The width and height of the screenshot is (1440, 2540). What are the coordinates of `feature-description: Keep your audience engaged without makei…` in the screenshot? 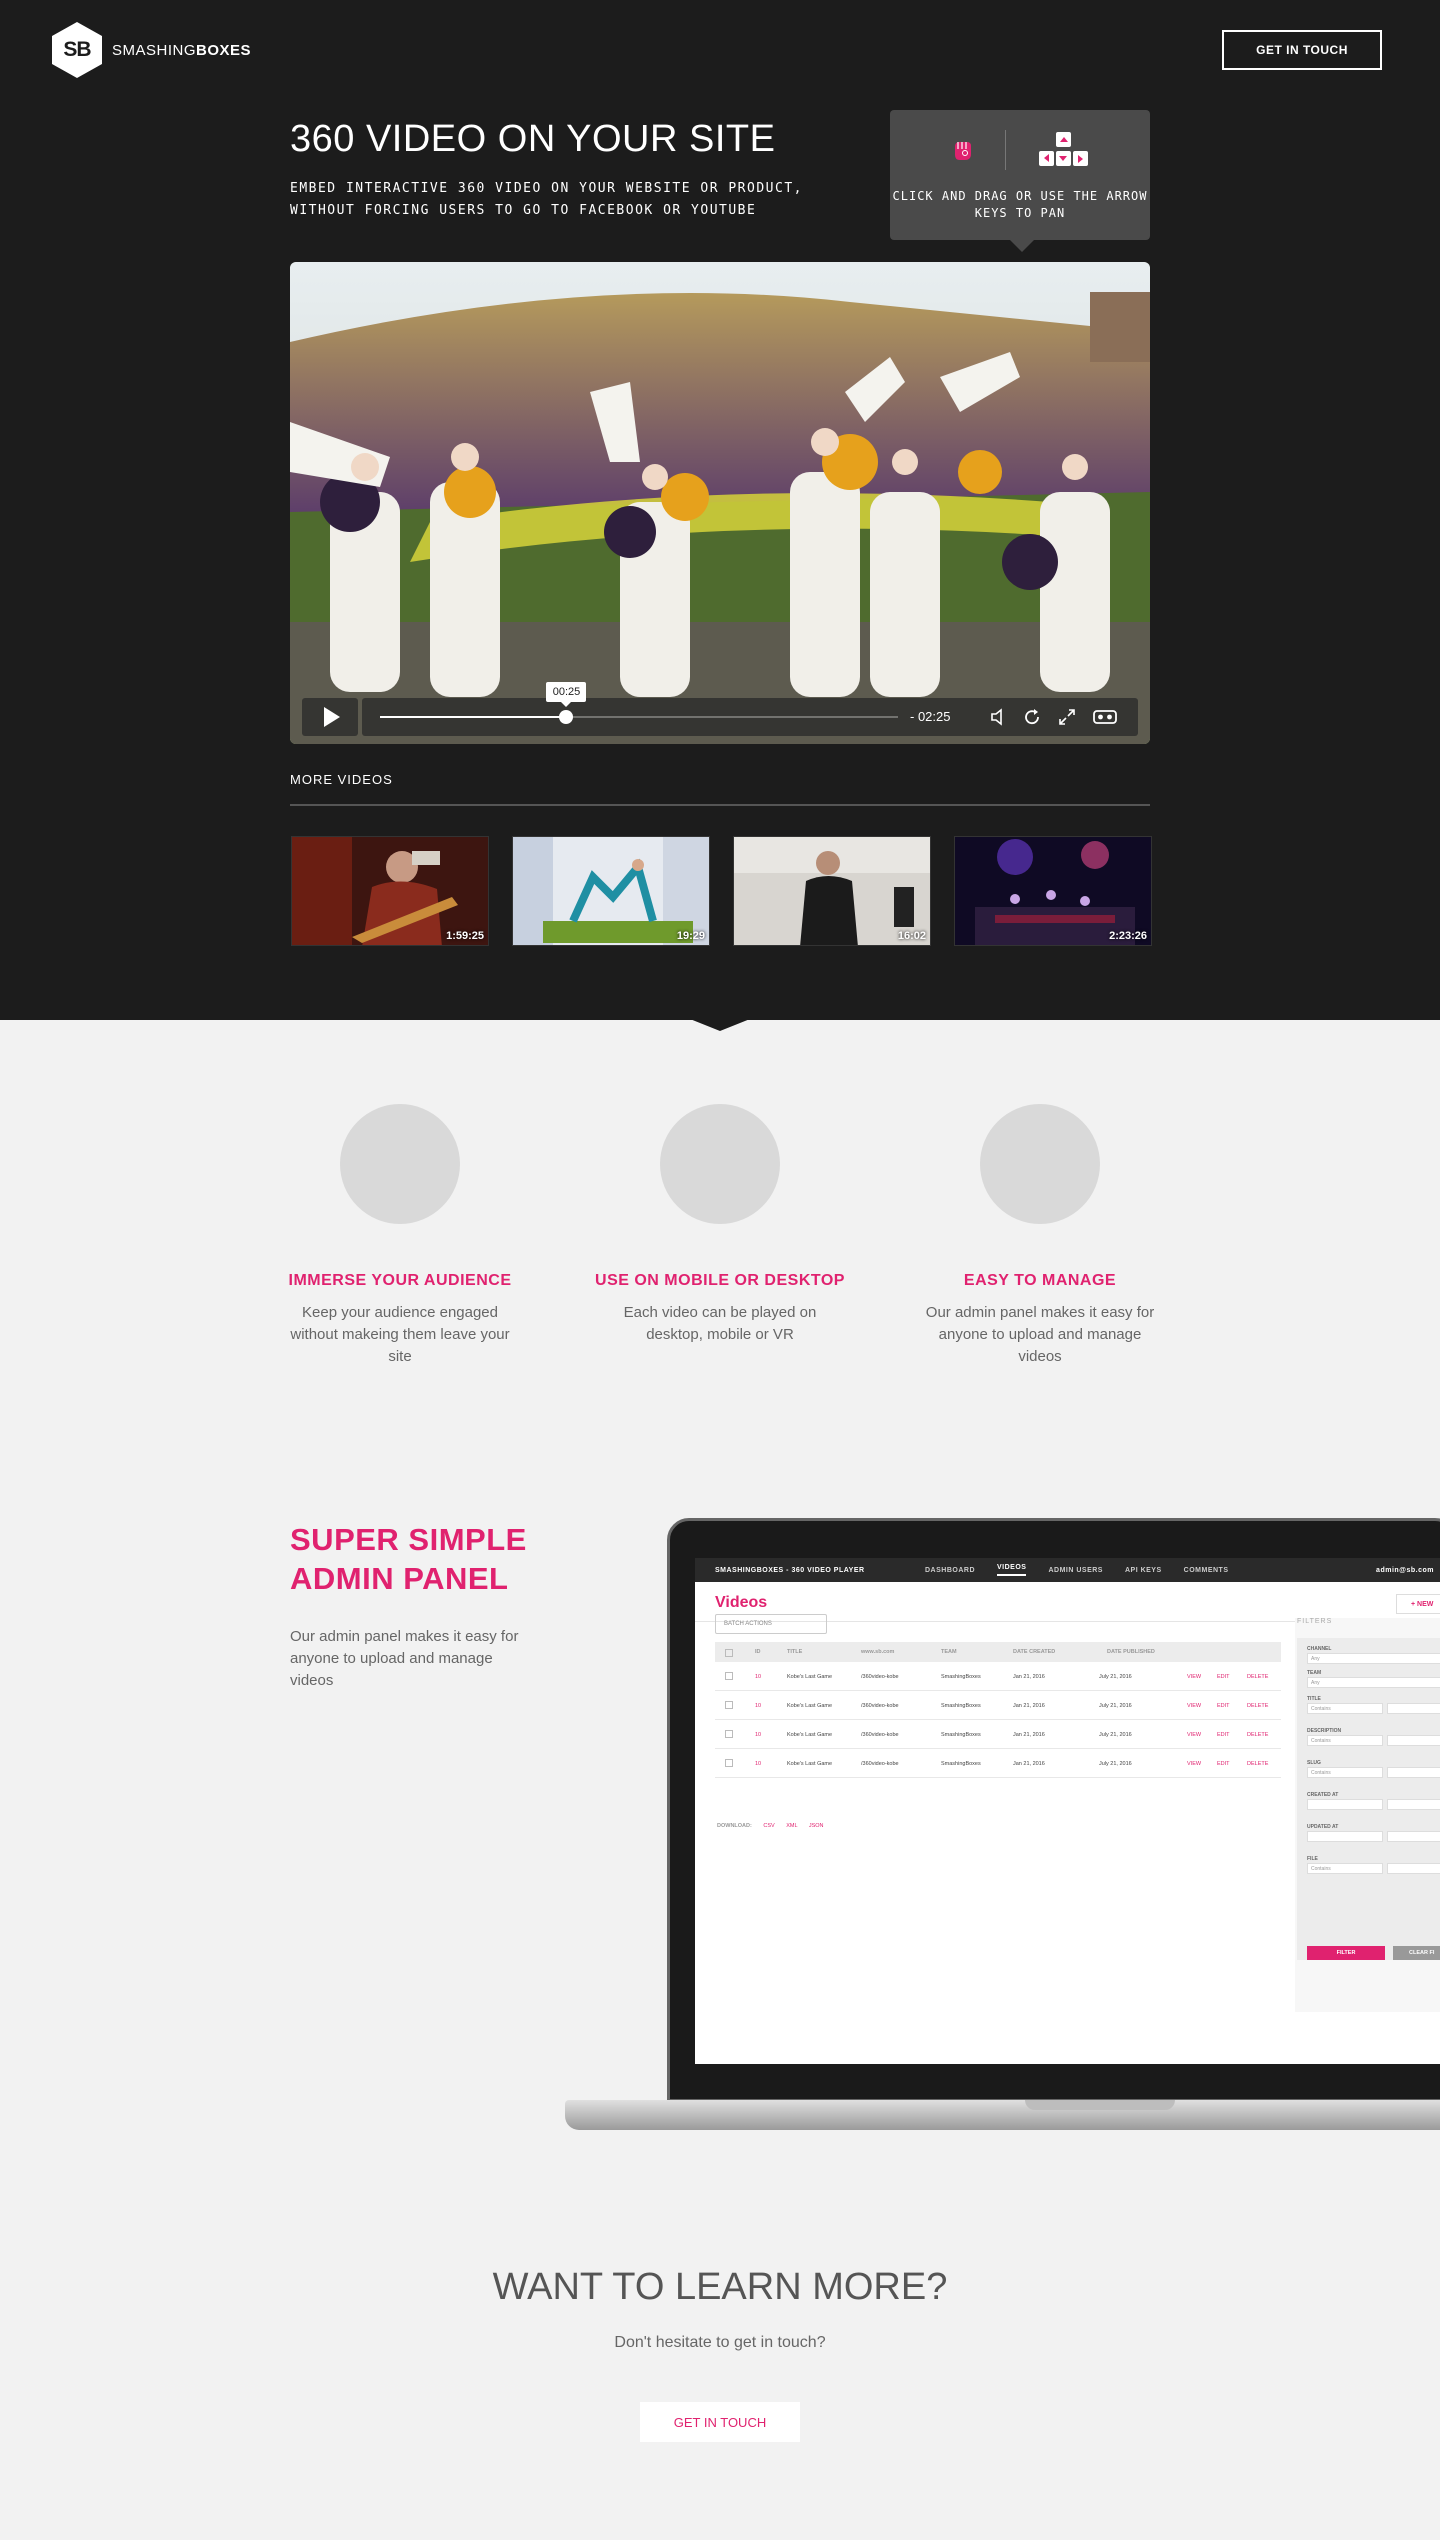 It's located at (400, 1334).